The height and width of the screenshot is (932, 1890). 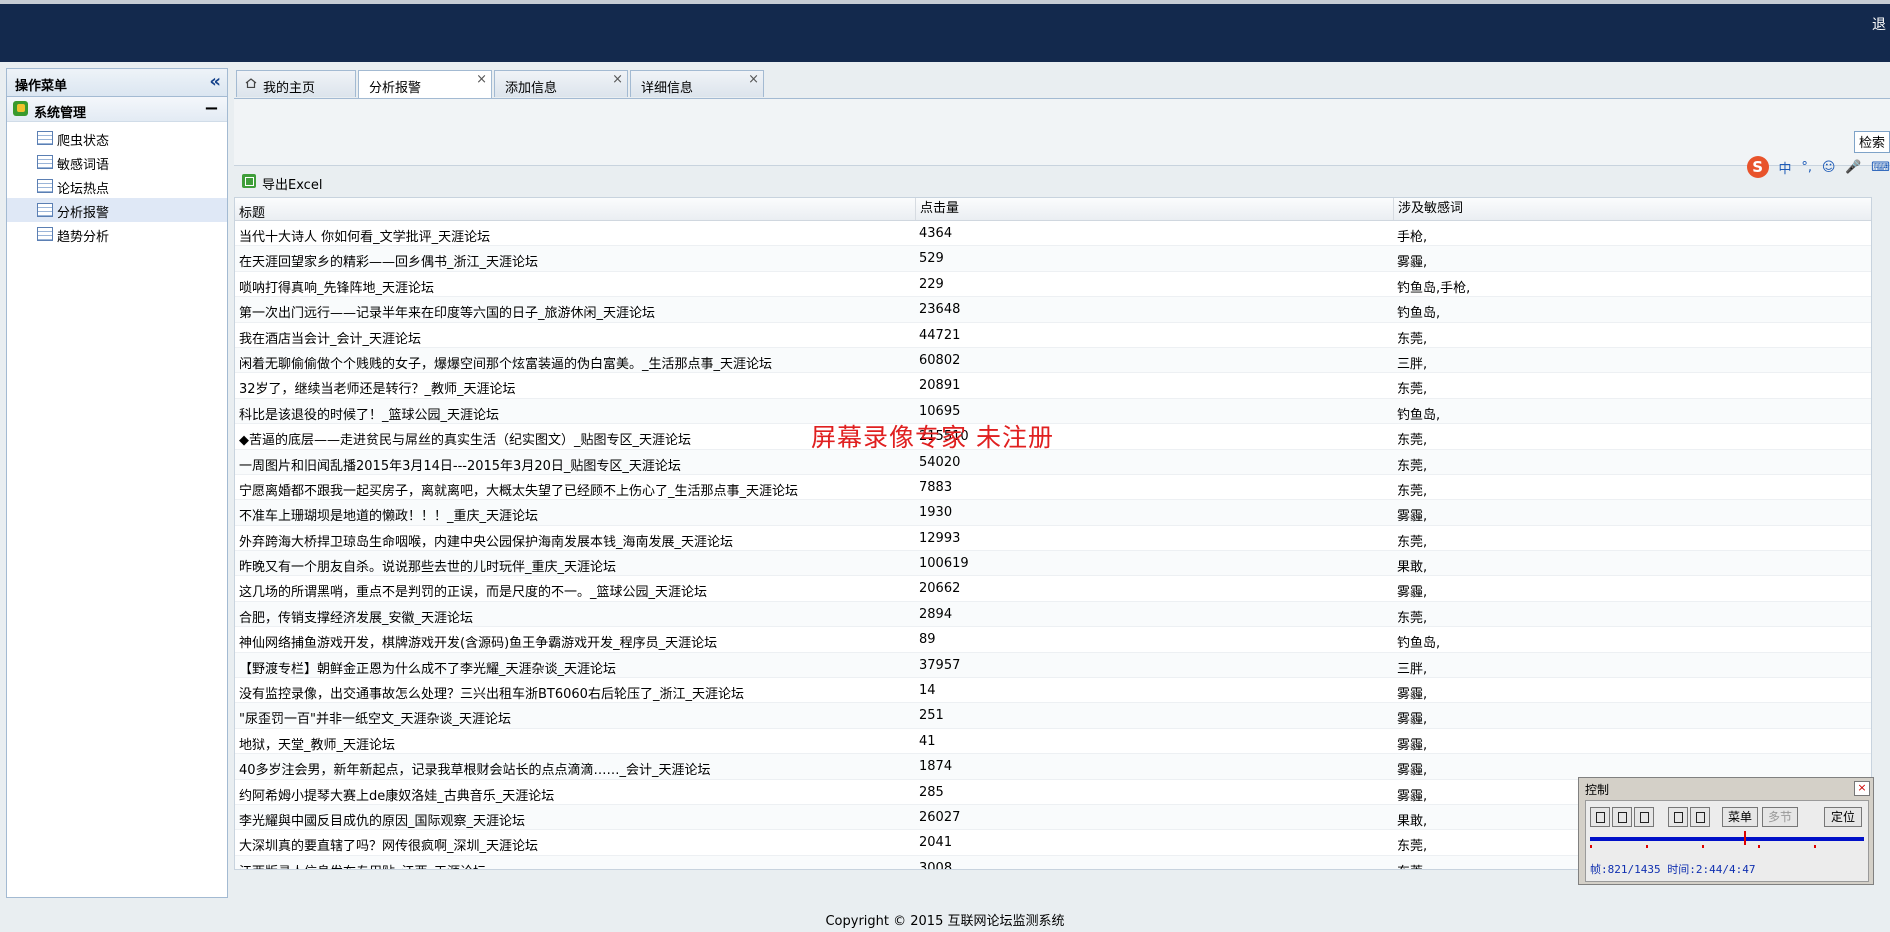 What do you see at coordinates (1740, 817) in the screenshot?
I see `menu-button: 菜单` at bounding box center [1740, 817].